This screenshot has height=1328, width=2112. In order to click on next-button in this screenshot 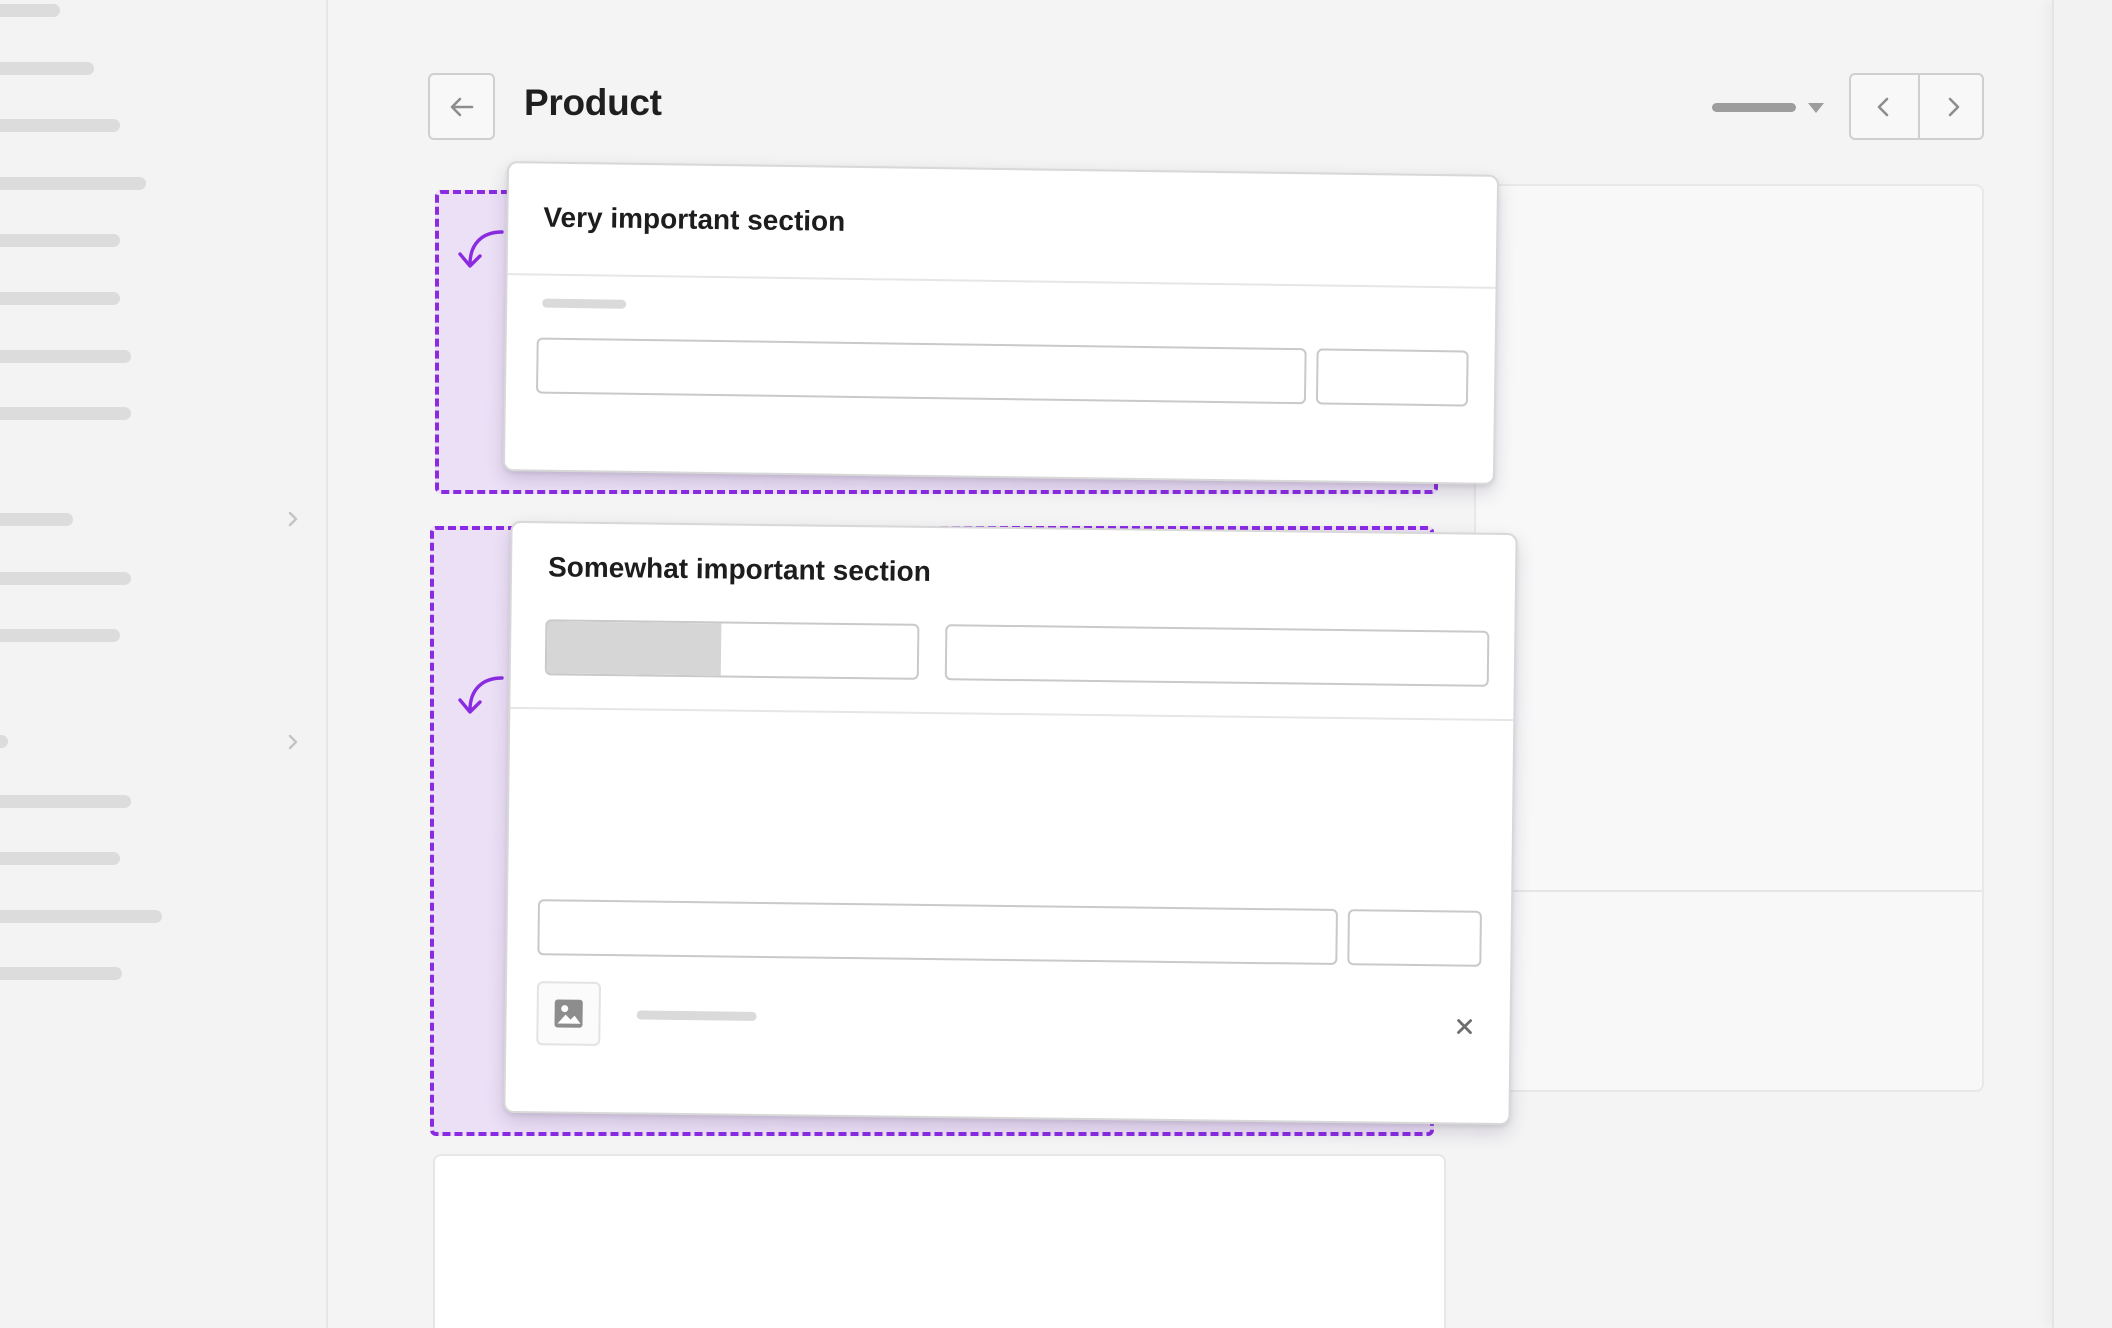, I will do `click(1953, 106)`.